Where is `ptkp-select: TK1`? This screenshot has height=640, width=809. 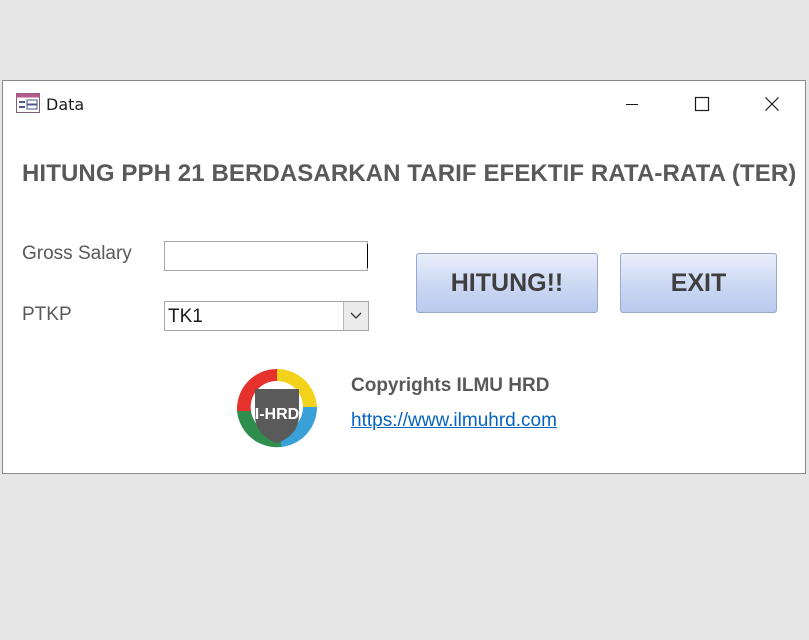 ptkp-select: TK1 is located at coordinates (266, 316).